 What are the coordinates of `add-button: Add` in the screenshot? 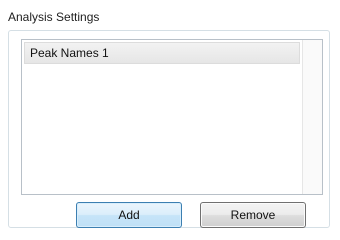 It's located at (129, 215).